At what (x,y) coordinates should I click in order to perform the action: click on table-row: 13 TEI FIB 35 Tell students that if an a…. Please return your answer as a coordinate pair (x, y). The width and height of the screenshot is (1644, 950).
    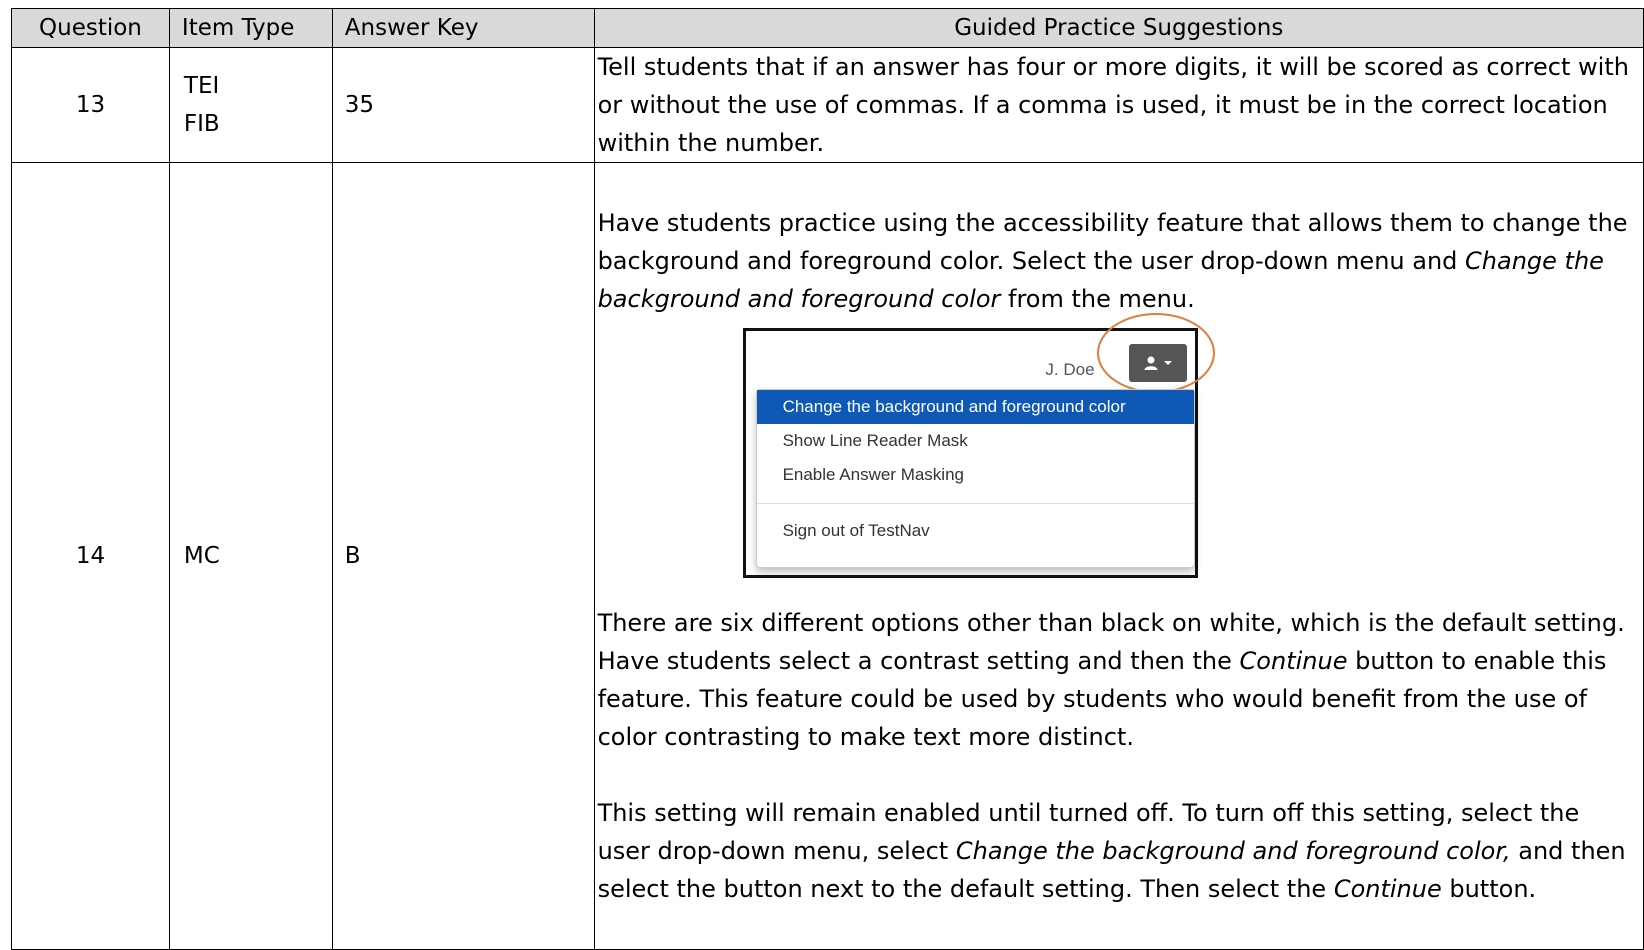
    Looking at the image, I should click on (827, 105).